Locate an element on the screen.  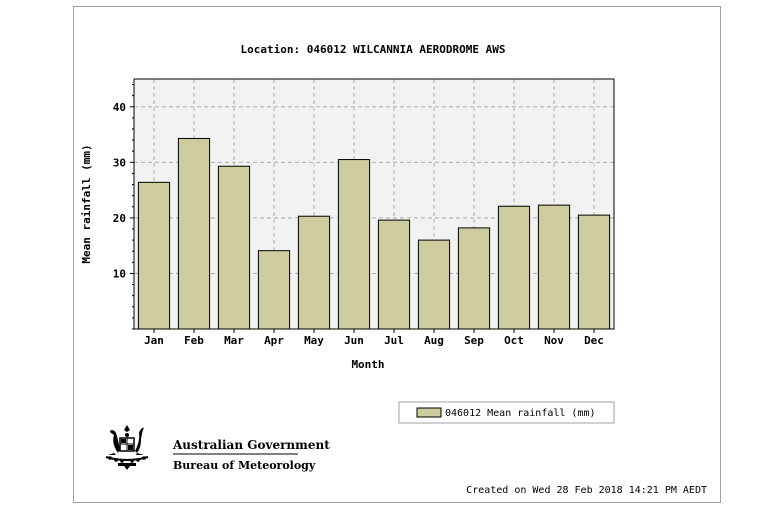
x-tick-label: May is located at coordinates (314, 340).